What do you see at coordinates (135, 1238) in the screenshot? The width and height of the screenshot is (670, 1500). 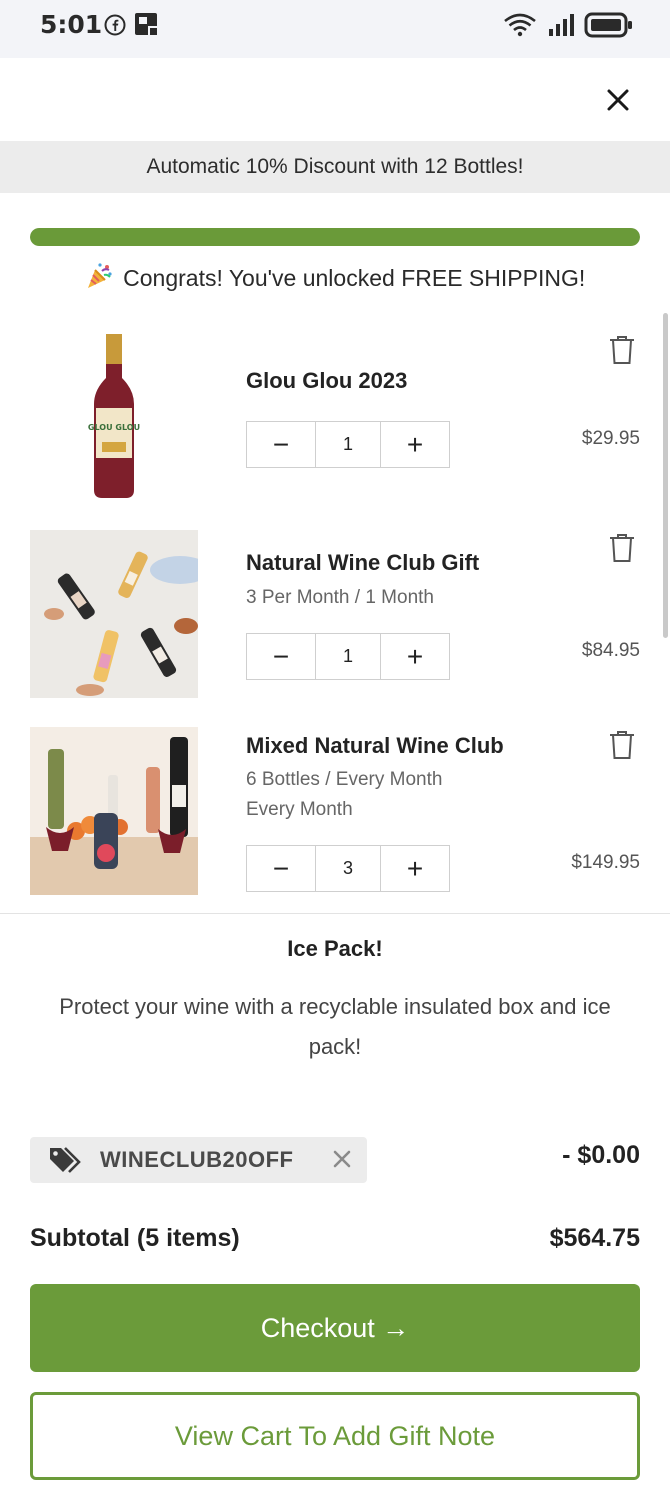 I see `subtotal-label: Subtotal (5 items)` at bounding box center [135, 1238].